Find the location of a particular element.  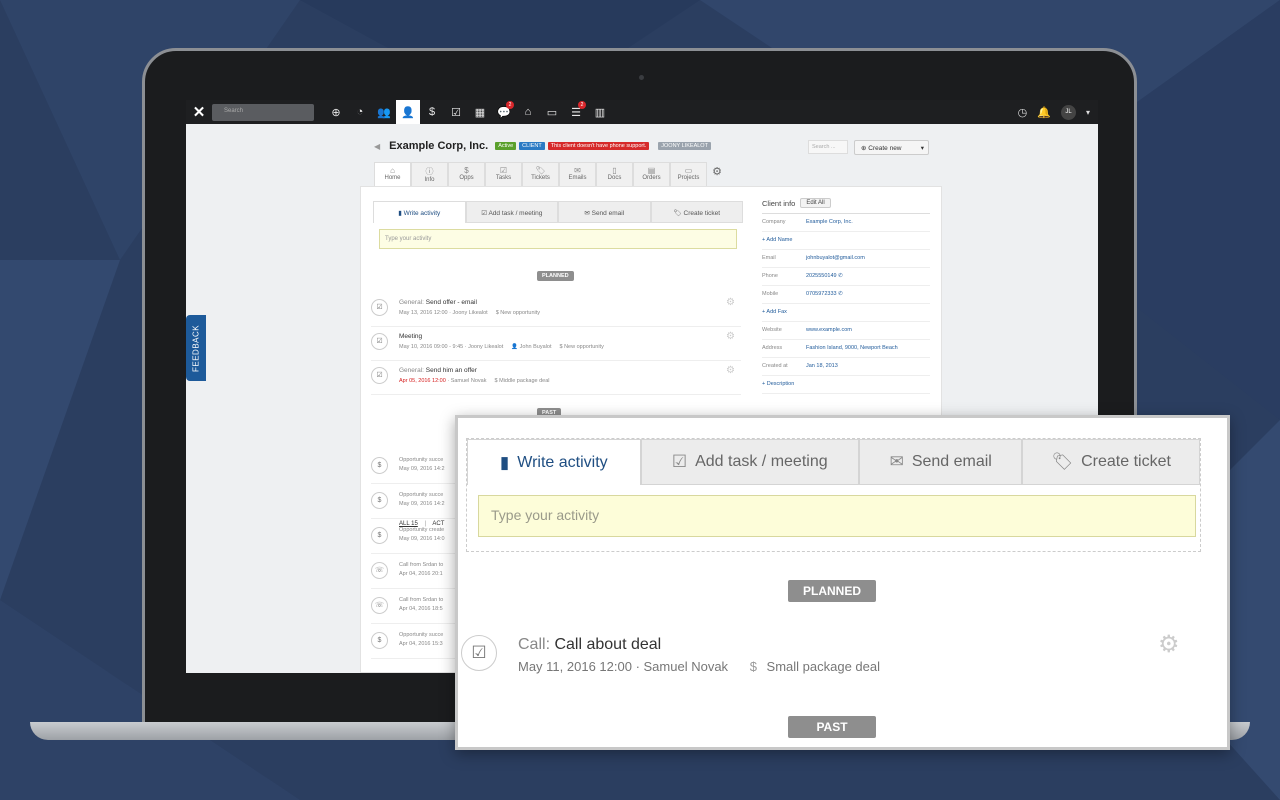

tab-opps: $ Opps is located at coordinates (466, 174).